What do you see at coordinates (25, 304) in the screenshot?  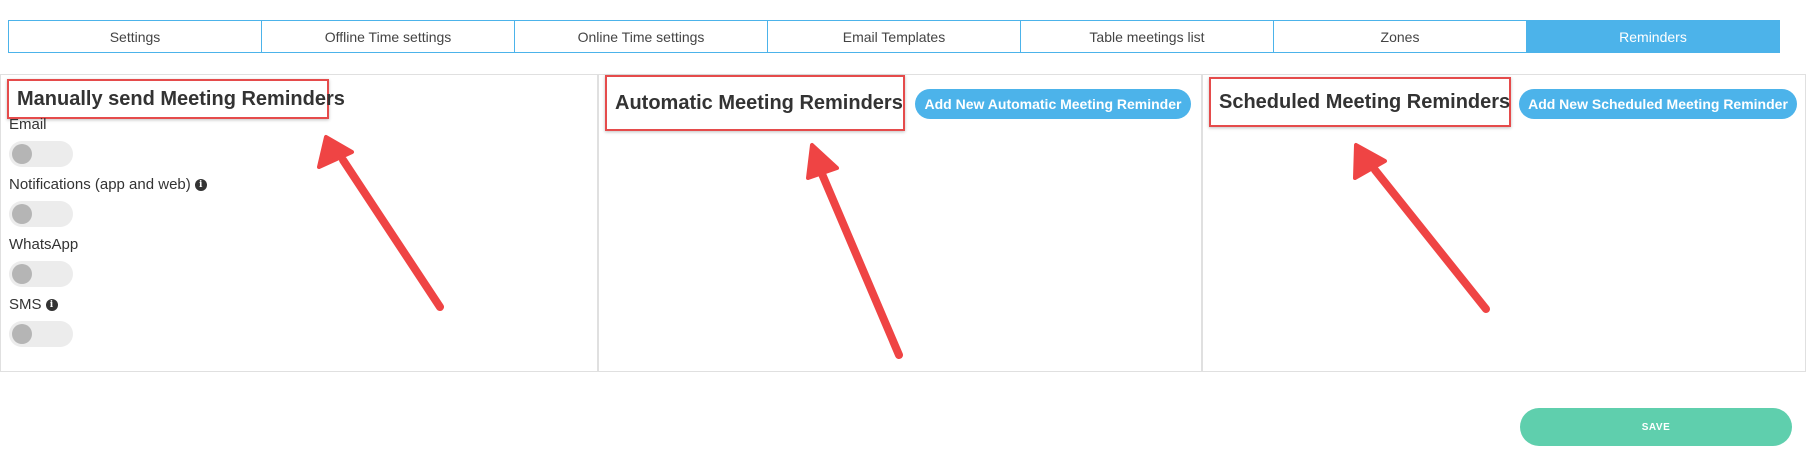 I see `sms-label-text: SMS` at bounding box center [25, 304].